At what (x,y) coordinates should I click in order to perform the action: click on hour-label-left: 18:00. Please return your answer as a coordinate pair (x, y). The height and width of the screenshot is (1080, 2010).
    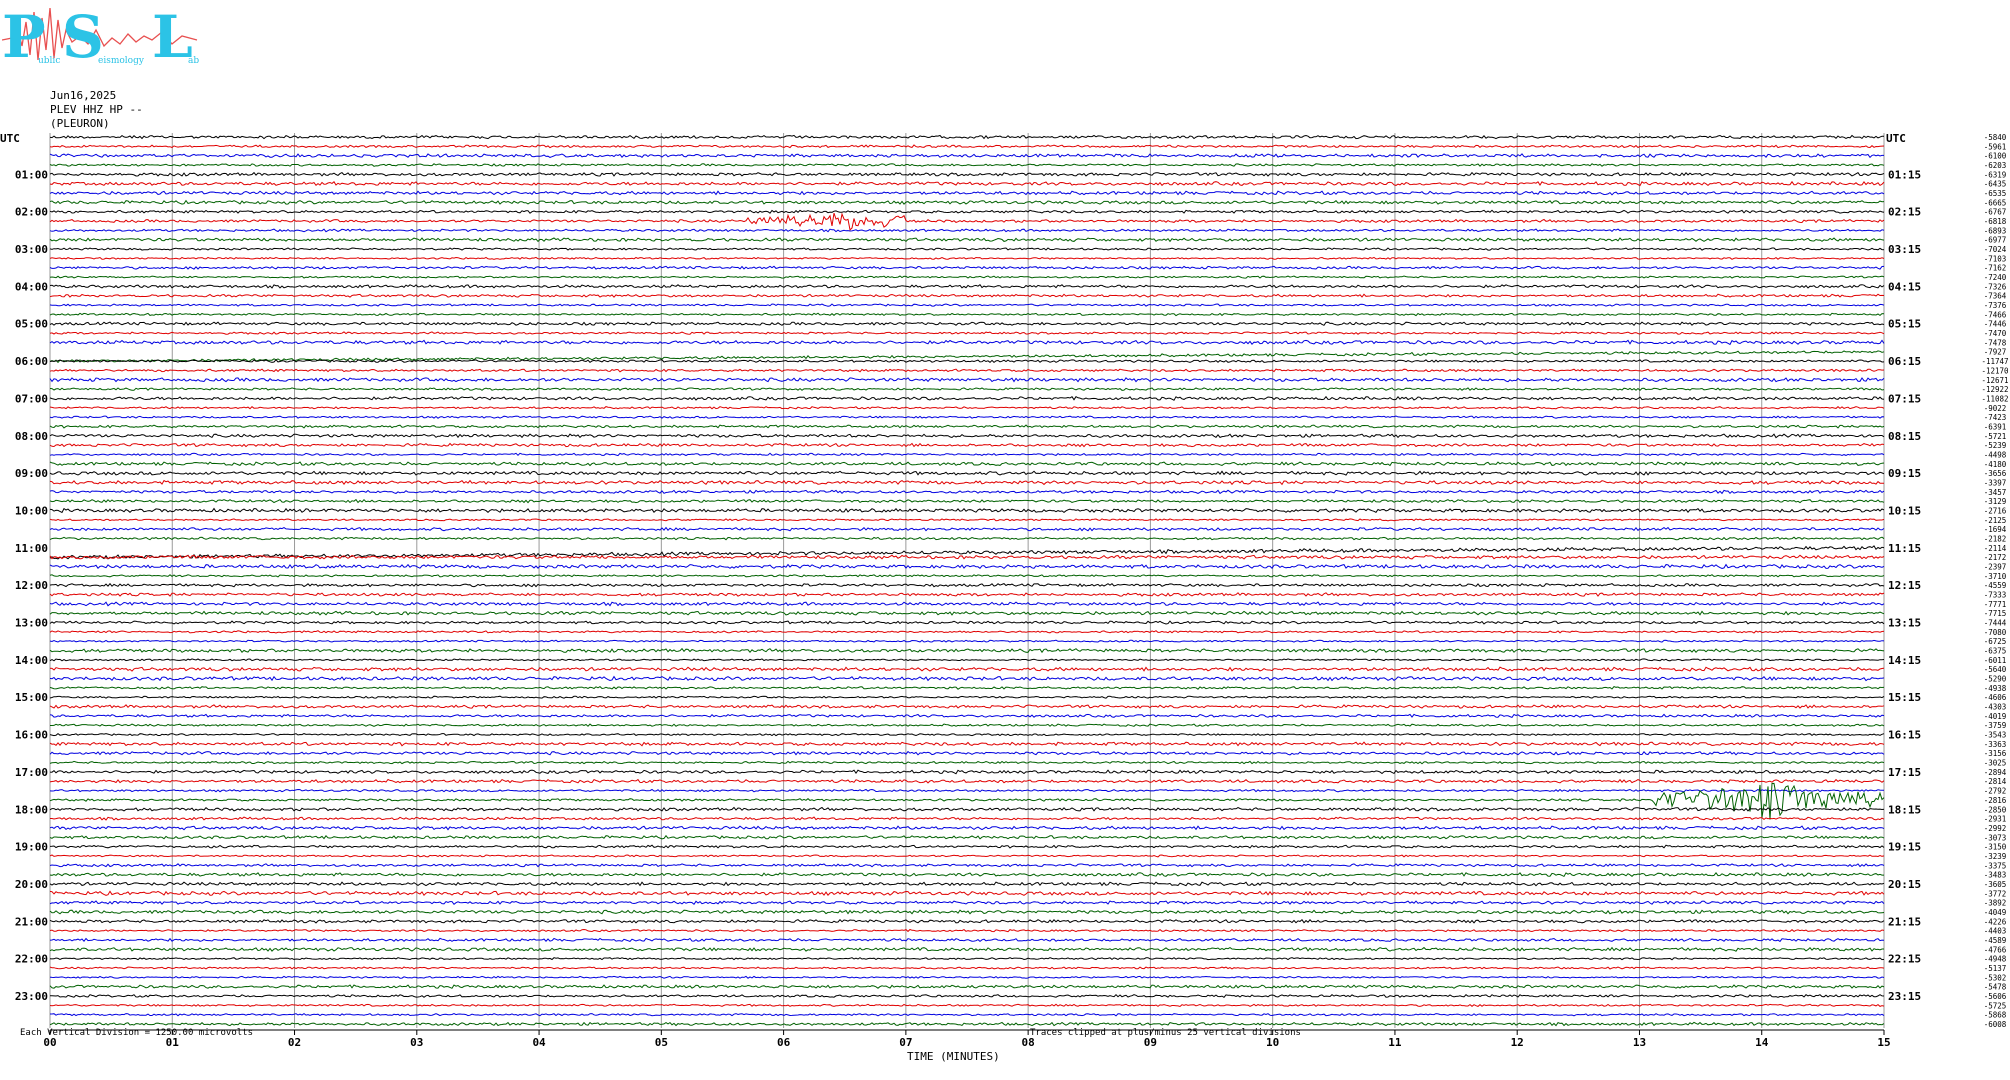
    Looking at the image, I should click on (31, 809).